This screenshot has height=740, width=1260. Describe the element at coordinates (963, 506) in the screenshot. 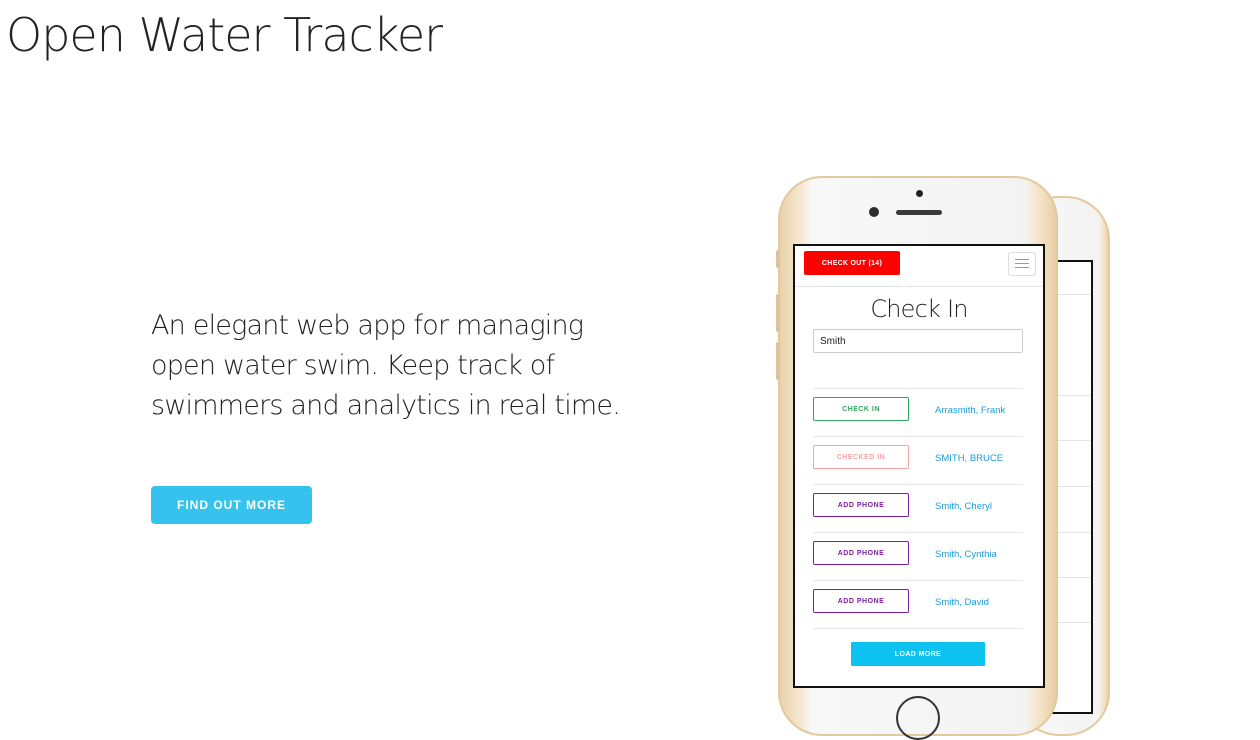

I see `swimmer-name-link: Smith, Cheryl` at that location.